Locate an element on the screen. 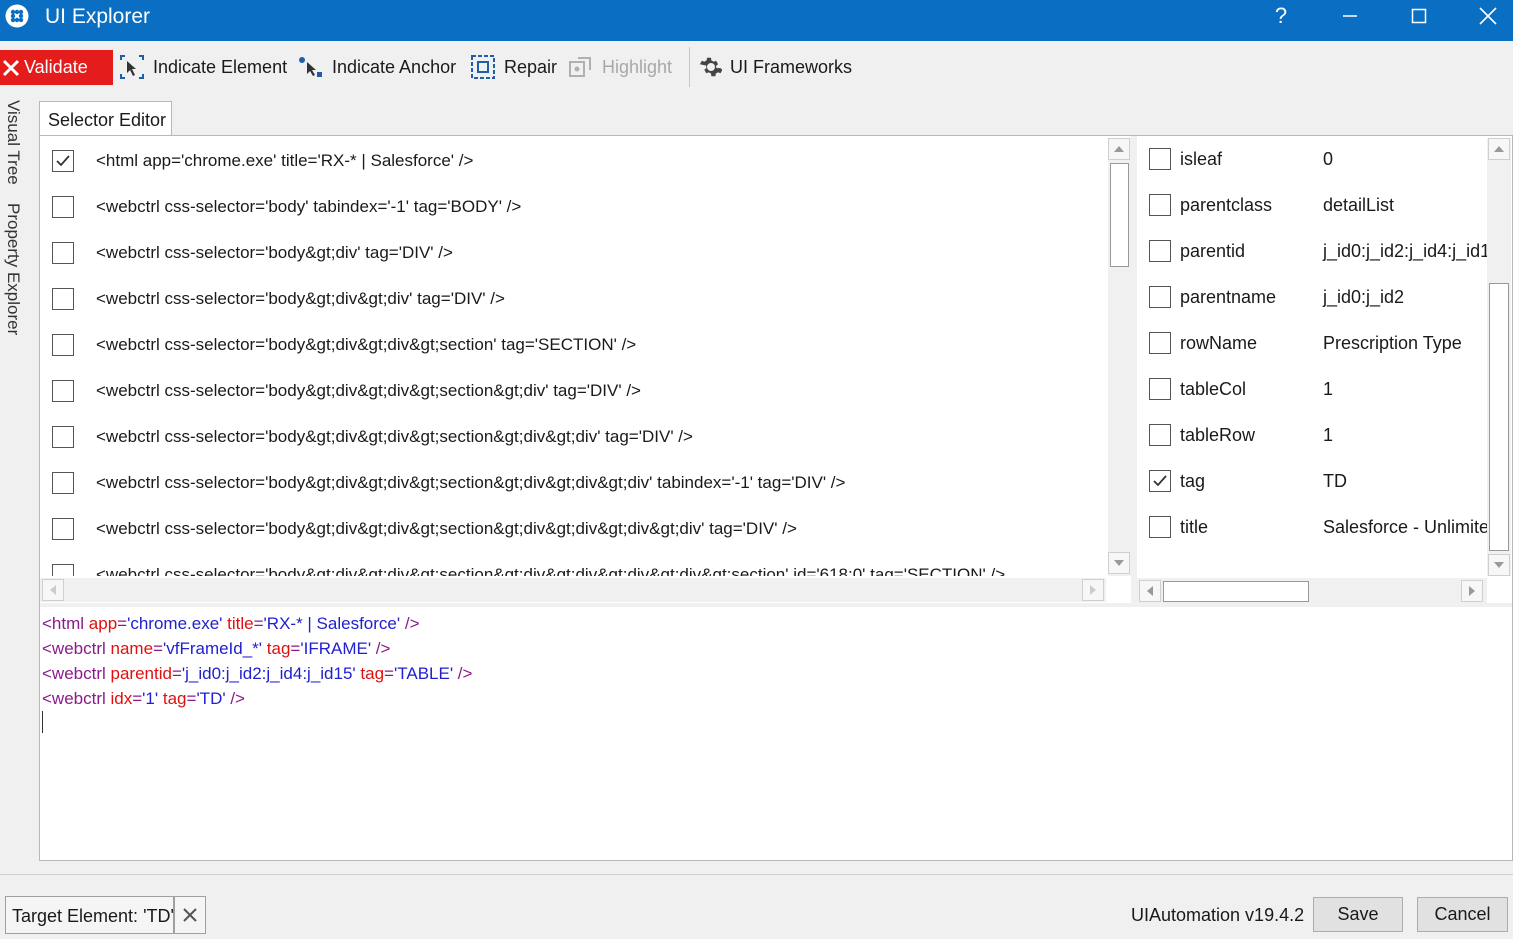 The height and width of the screenshot is (939, 1513). attribute-name: tableCol is located at coordinates (1213, 388).